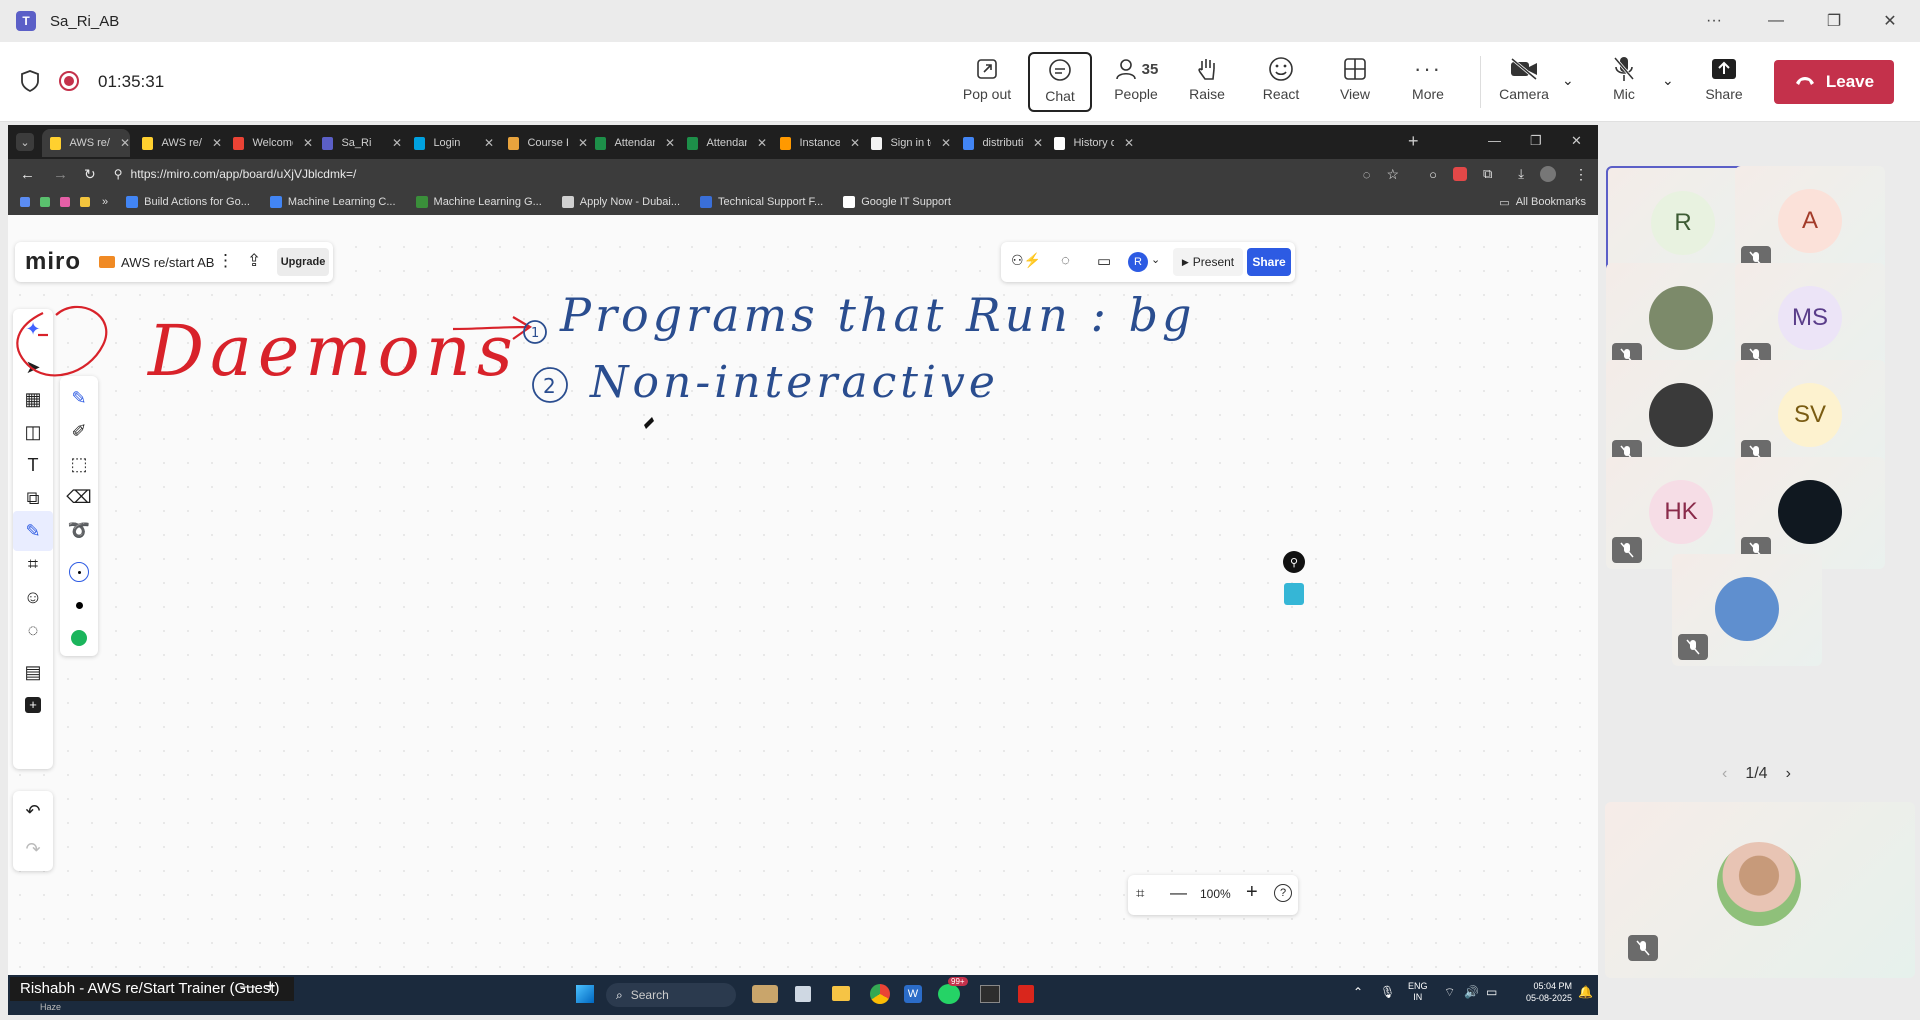 The width and height of the screenshot is (1920, 1020). Describe the element at coordinates (1548, 174) in the screenshot. I see `profile-avatar` at that location.